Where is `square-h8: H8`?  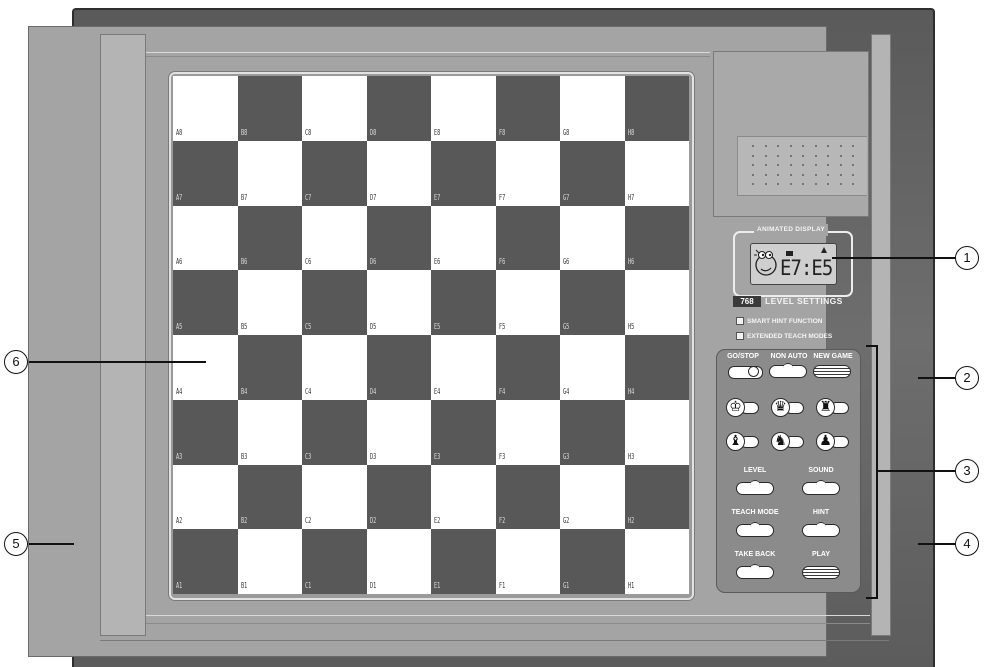 square-h8: H8 is located at coordinates (656, 108).